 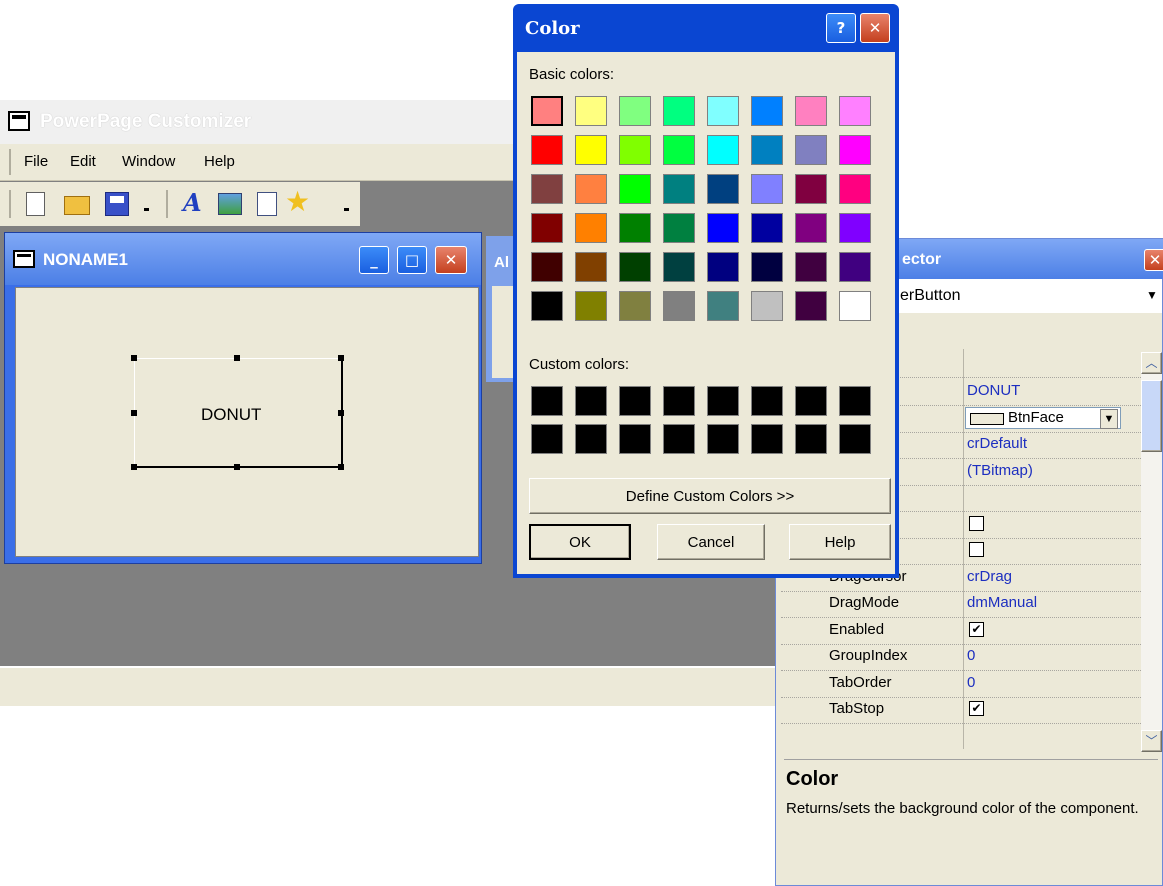 What do you see at coordinates (36, 161) in the screenshot?
I see `menu-file: File` at bounding box center [36, 161].